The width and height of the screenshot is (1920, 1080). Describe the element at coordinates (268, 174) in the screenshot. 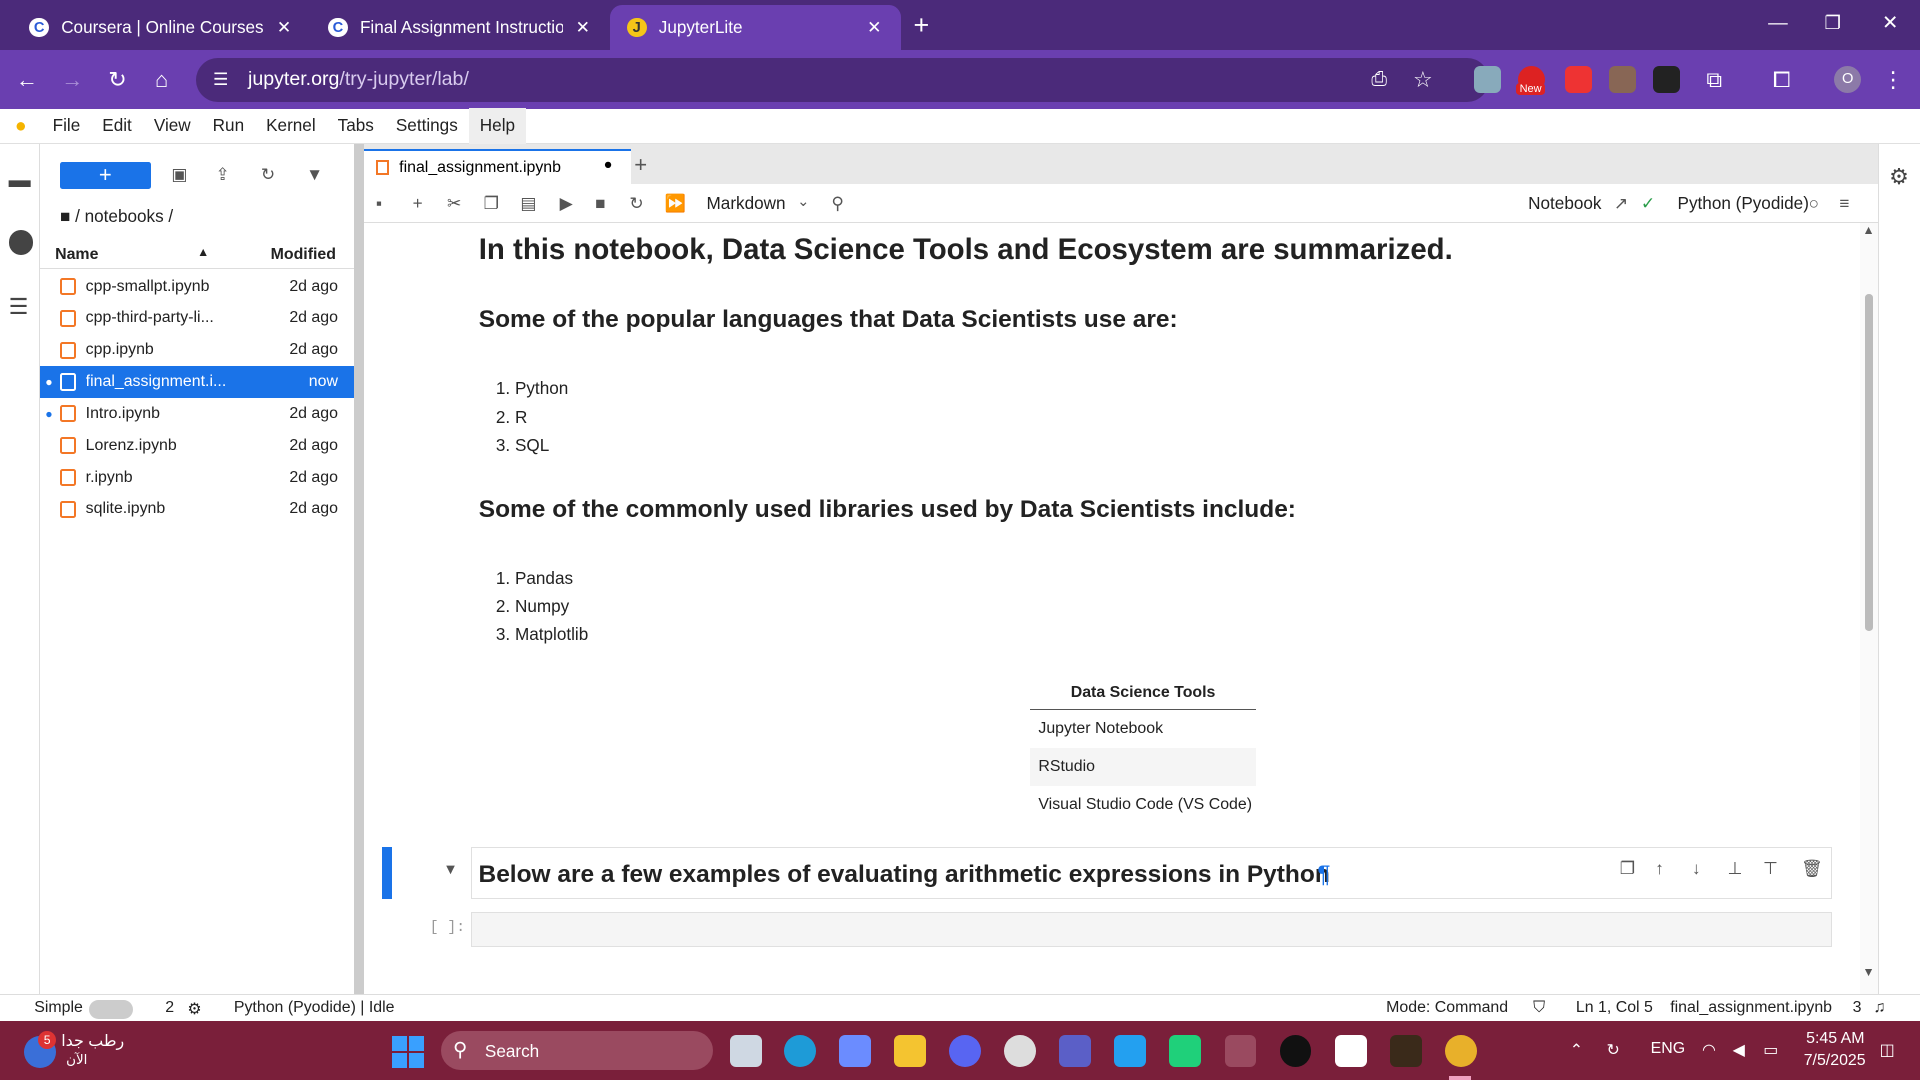

I see `refresh-icon: ↻` at that location.